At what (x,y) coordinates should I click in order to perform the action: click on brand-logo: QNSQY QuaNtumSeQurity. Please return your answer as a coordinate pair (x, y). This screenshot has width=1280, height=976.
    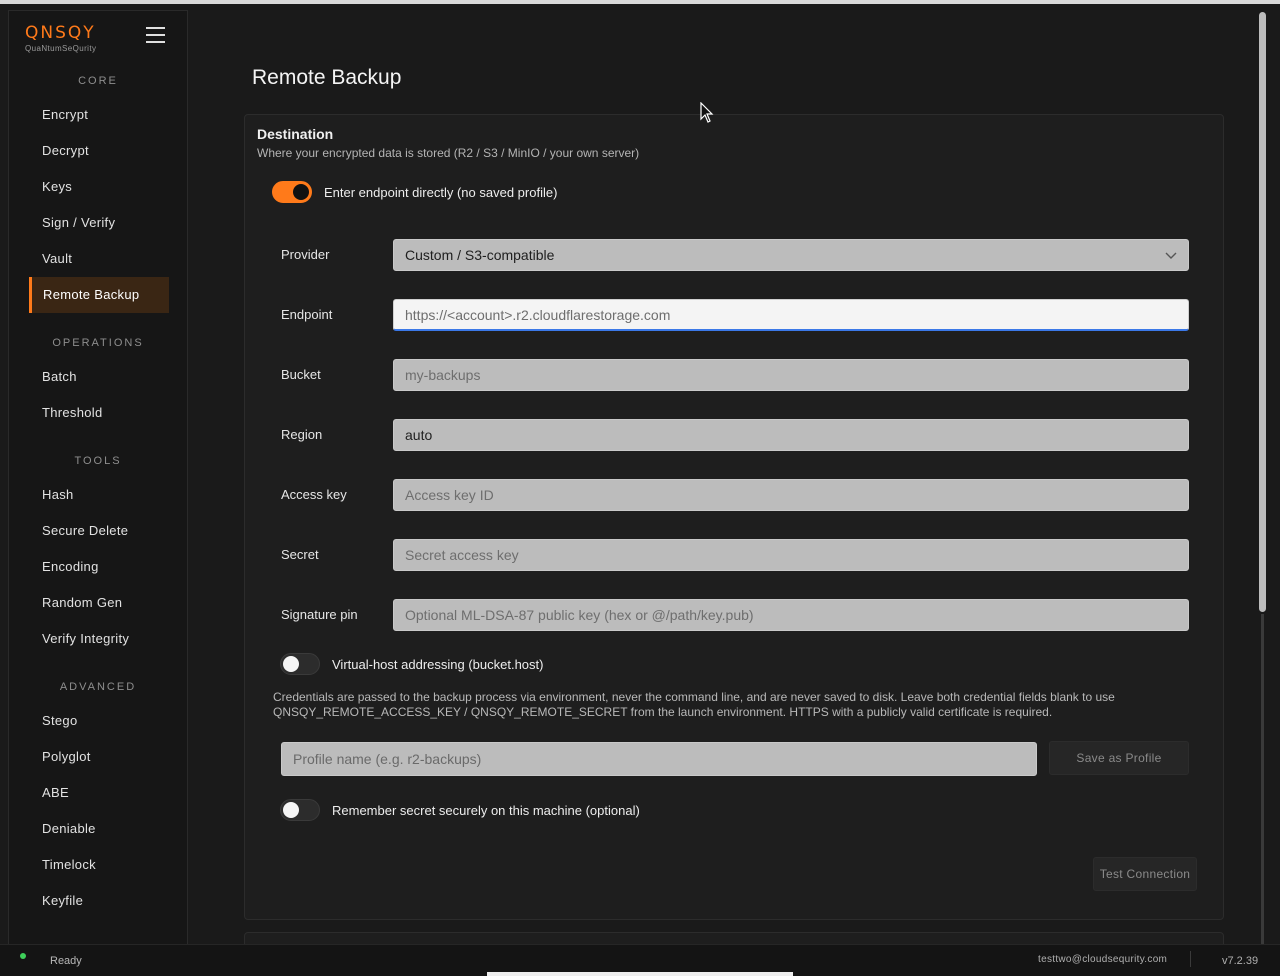
    Looking at the image, I should click on (75, 43).